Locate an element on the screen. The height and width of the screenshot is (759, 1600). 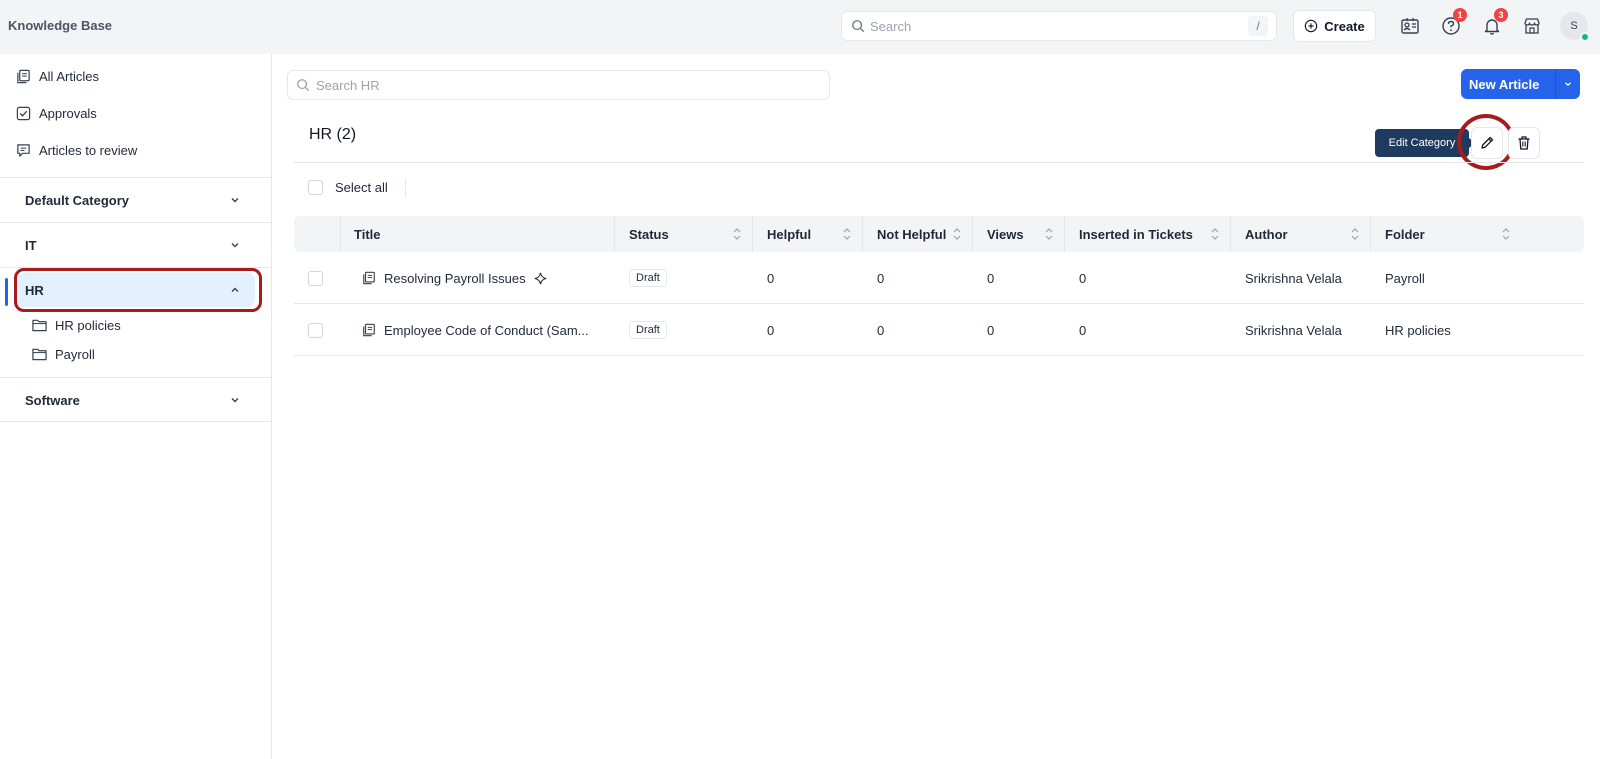
category-default: Default Category is located at coordinates (135, 199).